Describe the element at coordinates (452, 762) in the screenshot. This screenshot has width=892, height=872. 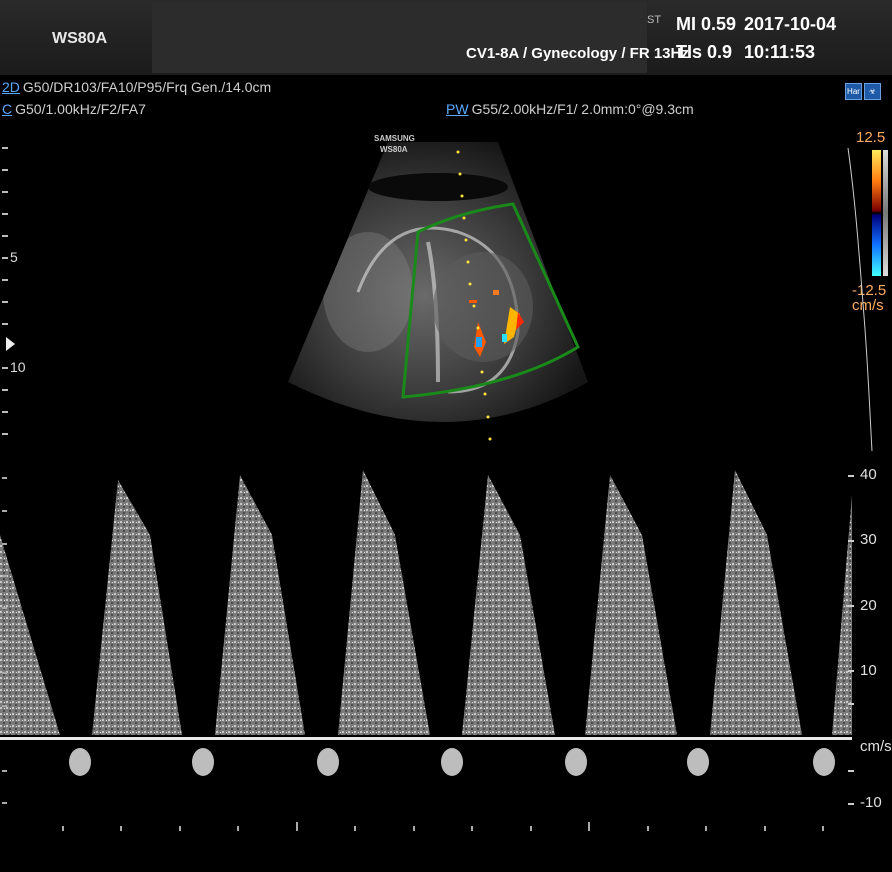
I see `reverse-flow` at that location.